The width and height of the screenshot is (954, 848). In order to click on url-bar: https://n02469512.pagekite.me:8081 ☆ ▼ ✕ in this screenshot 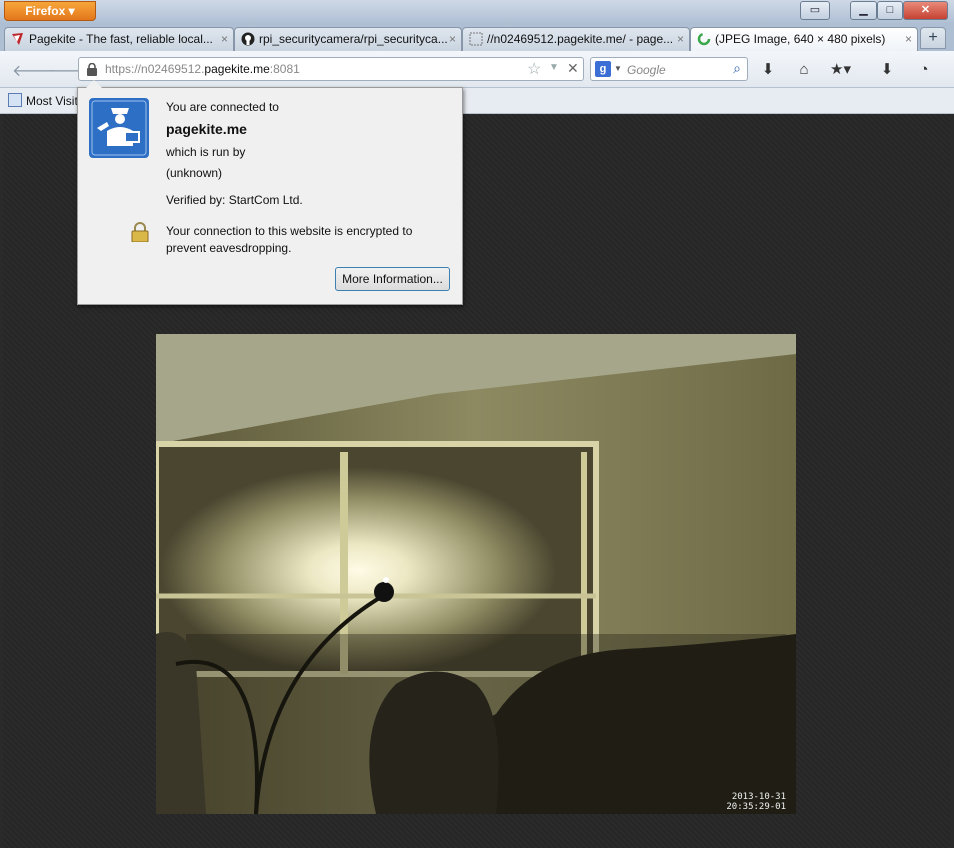, I will do `click(331, 69)`.